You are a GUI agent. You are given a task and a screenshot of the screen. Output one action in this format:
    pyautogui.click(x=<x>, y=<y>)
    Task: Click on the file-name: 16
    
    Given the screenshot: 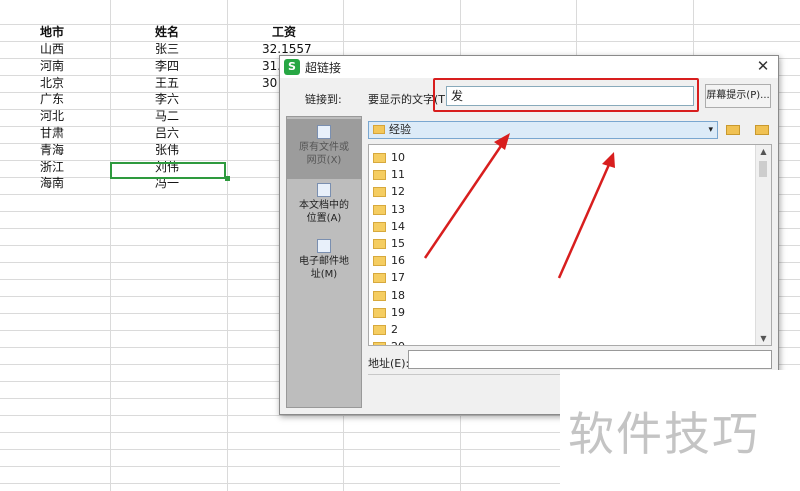 What is the action you would take?
    pyautogui.click(x=398, y=261)
    